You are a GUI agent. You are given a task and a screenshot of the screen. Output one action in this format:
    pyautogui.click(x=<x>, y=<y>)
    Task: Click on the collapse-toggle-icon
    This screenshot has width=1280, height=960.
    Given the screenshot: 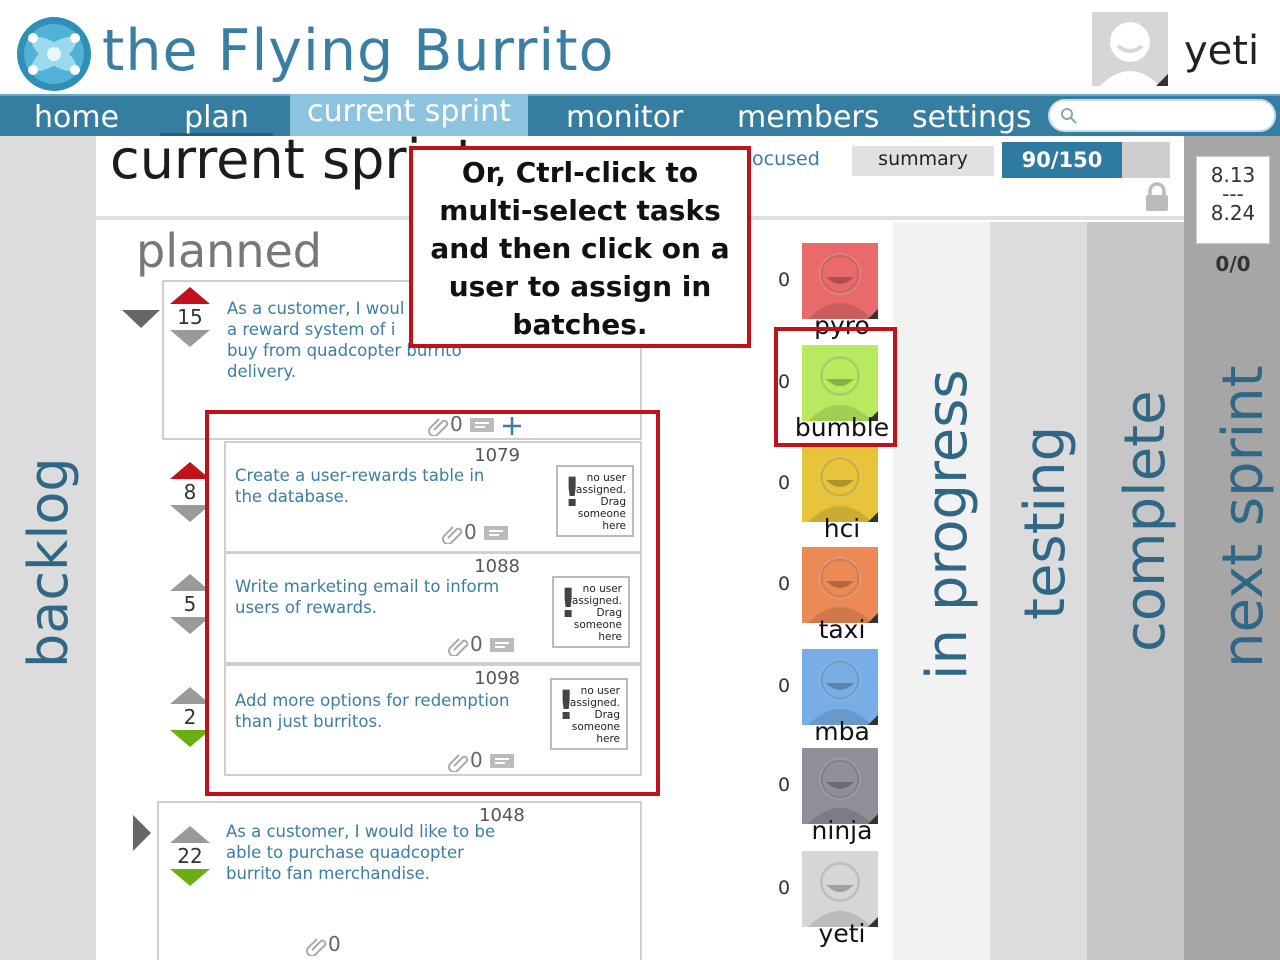 What is the action you would take?
    pyautogui.click(x=141, y=319)
    